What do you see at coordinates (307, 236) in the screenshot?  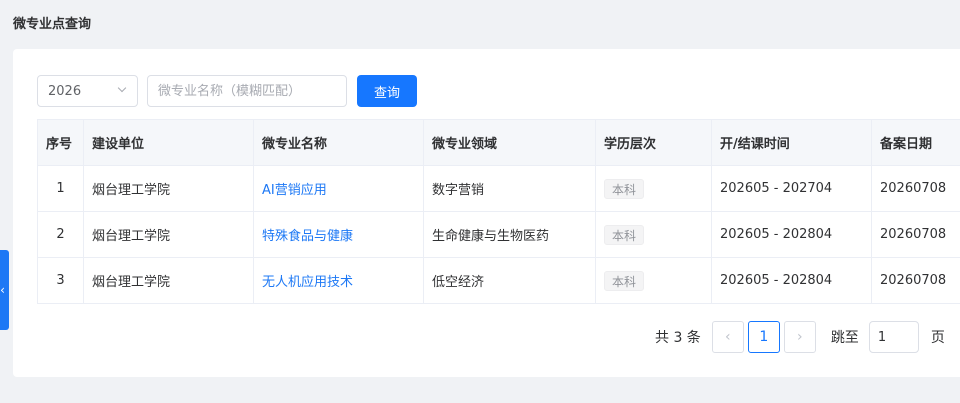 I see `micro-major-name-link: 特殊食品与健康` at bounding box center [307, 236].